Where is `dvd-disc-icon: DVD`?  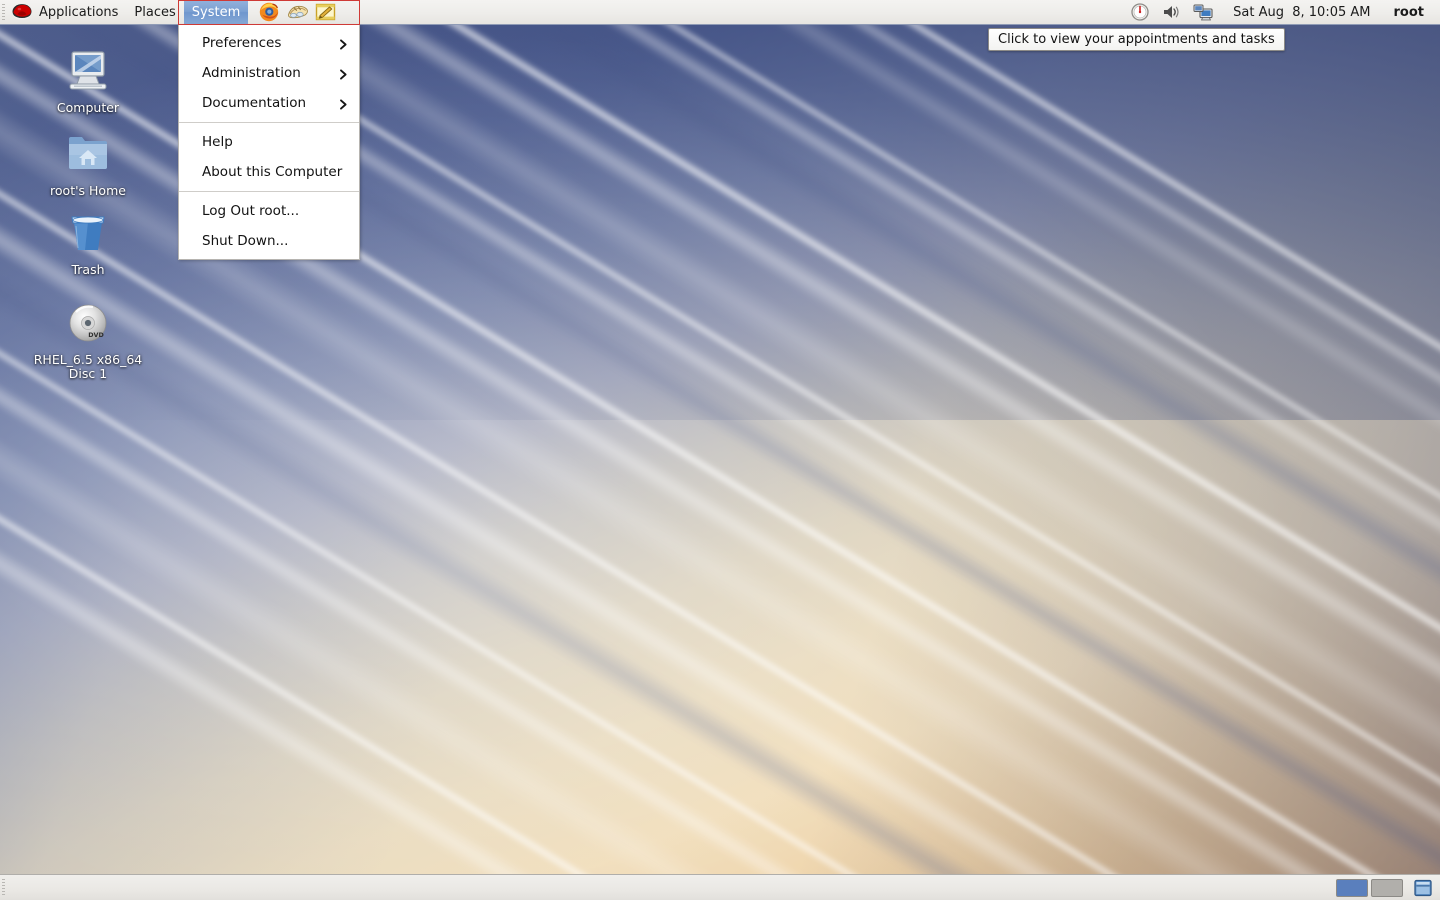 dvd-disc-icon: DVD is located at coordinates (88, 323).